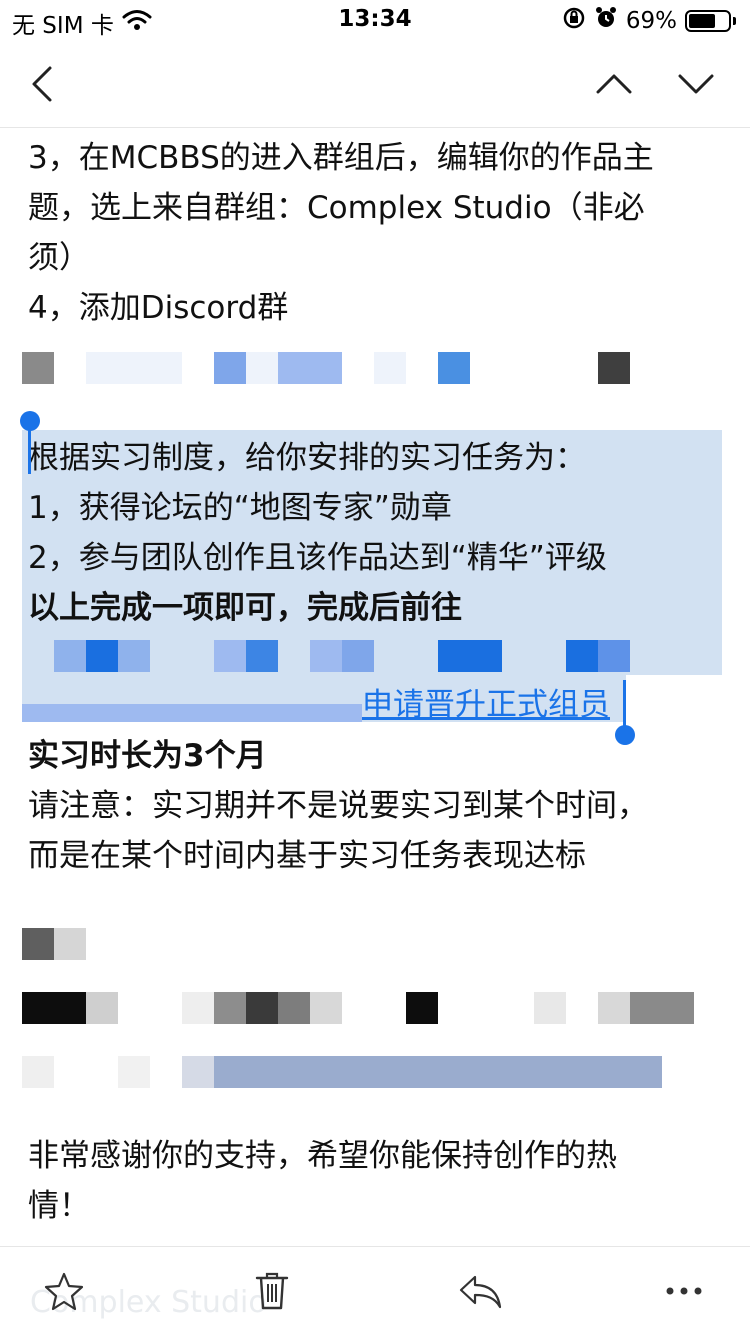  Describe the element at coordinates (59, 258) in the screenshot. I see `step3-line3: 须）` at that location.